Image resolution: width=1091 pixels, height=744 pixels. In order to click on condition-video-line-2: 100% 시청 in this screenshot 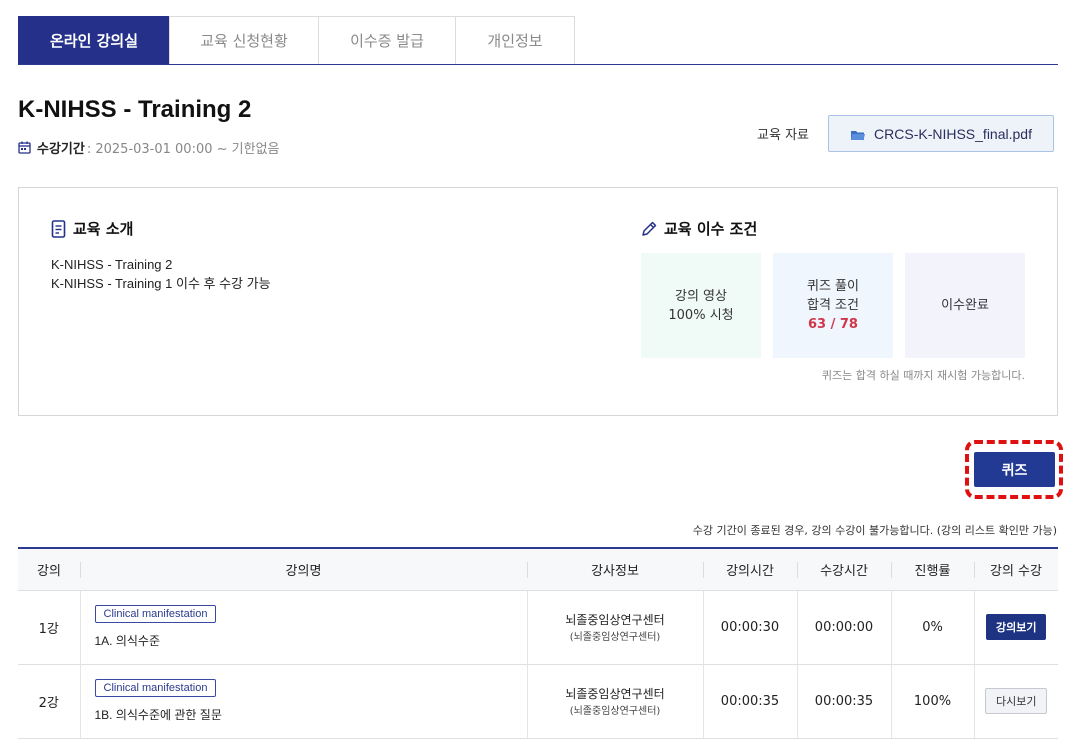, I will do `click(701, 315)`.